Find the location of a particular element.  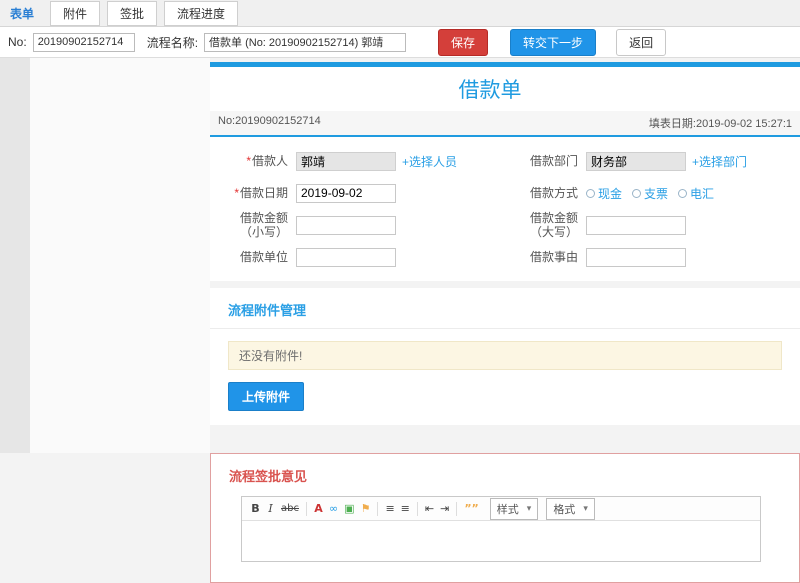

unit-label: 借款单位 is located at coordinates (263, 256).